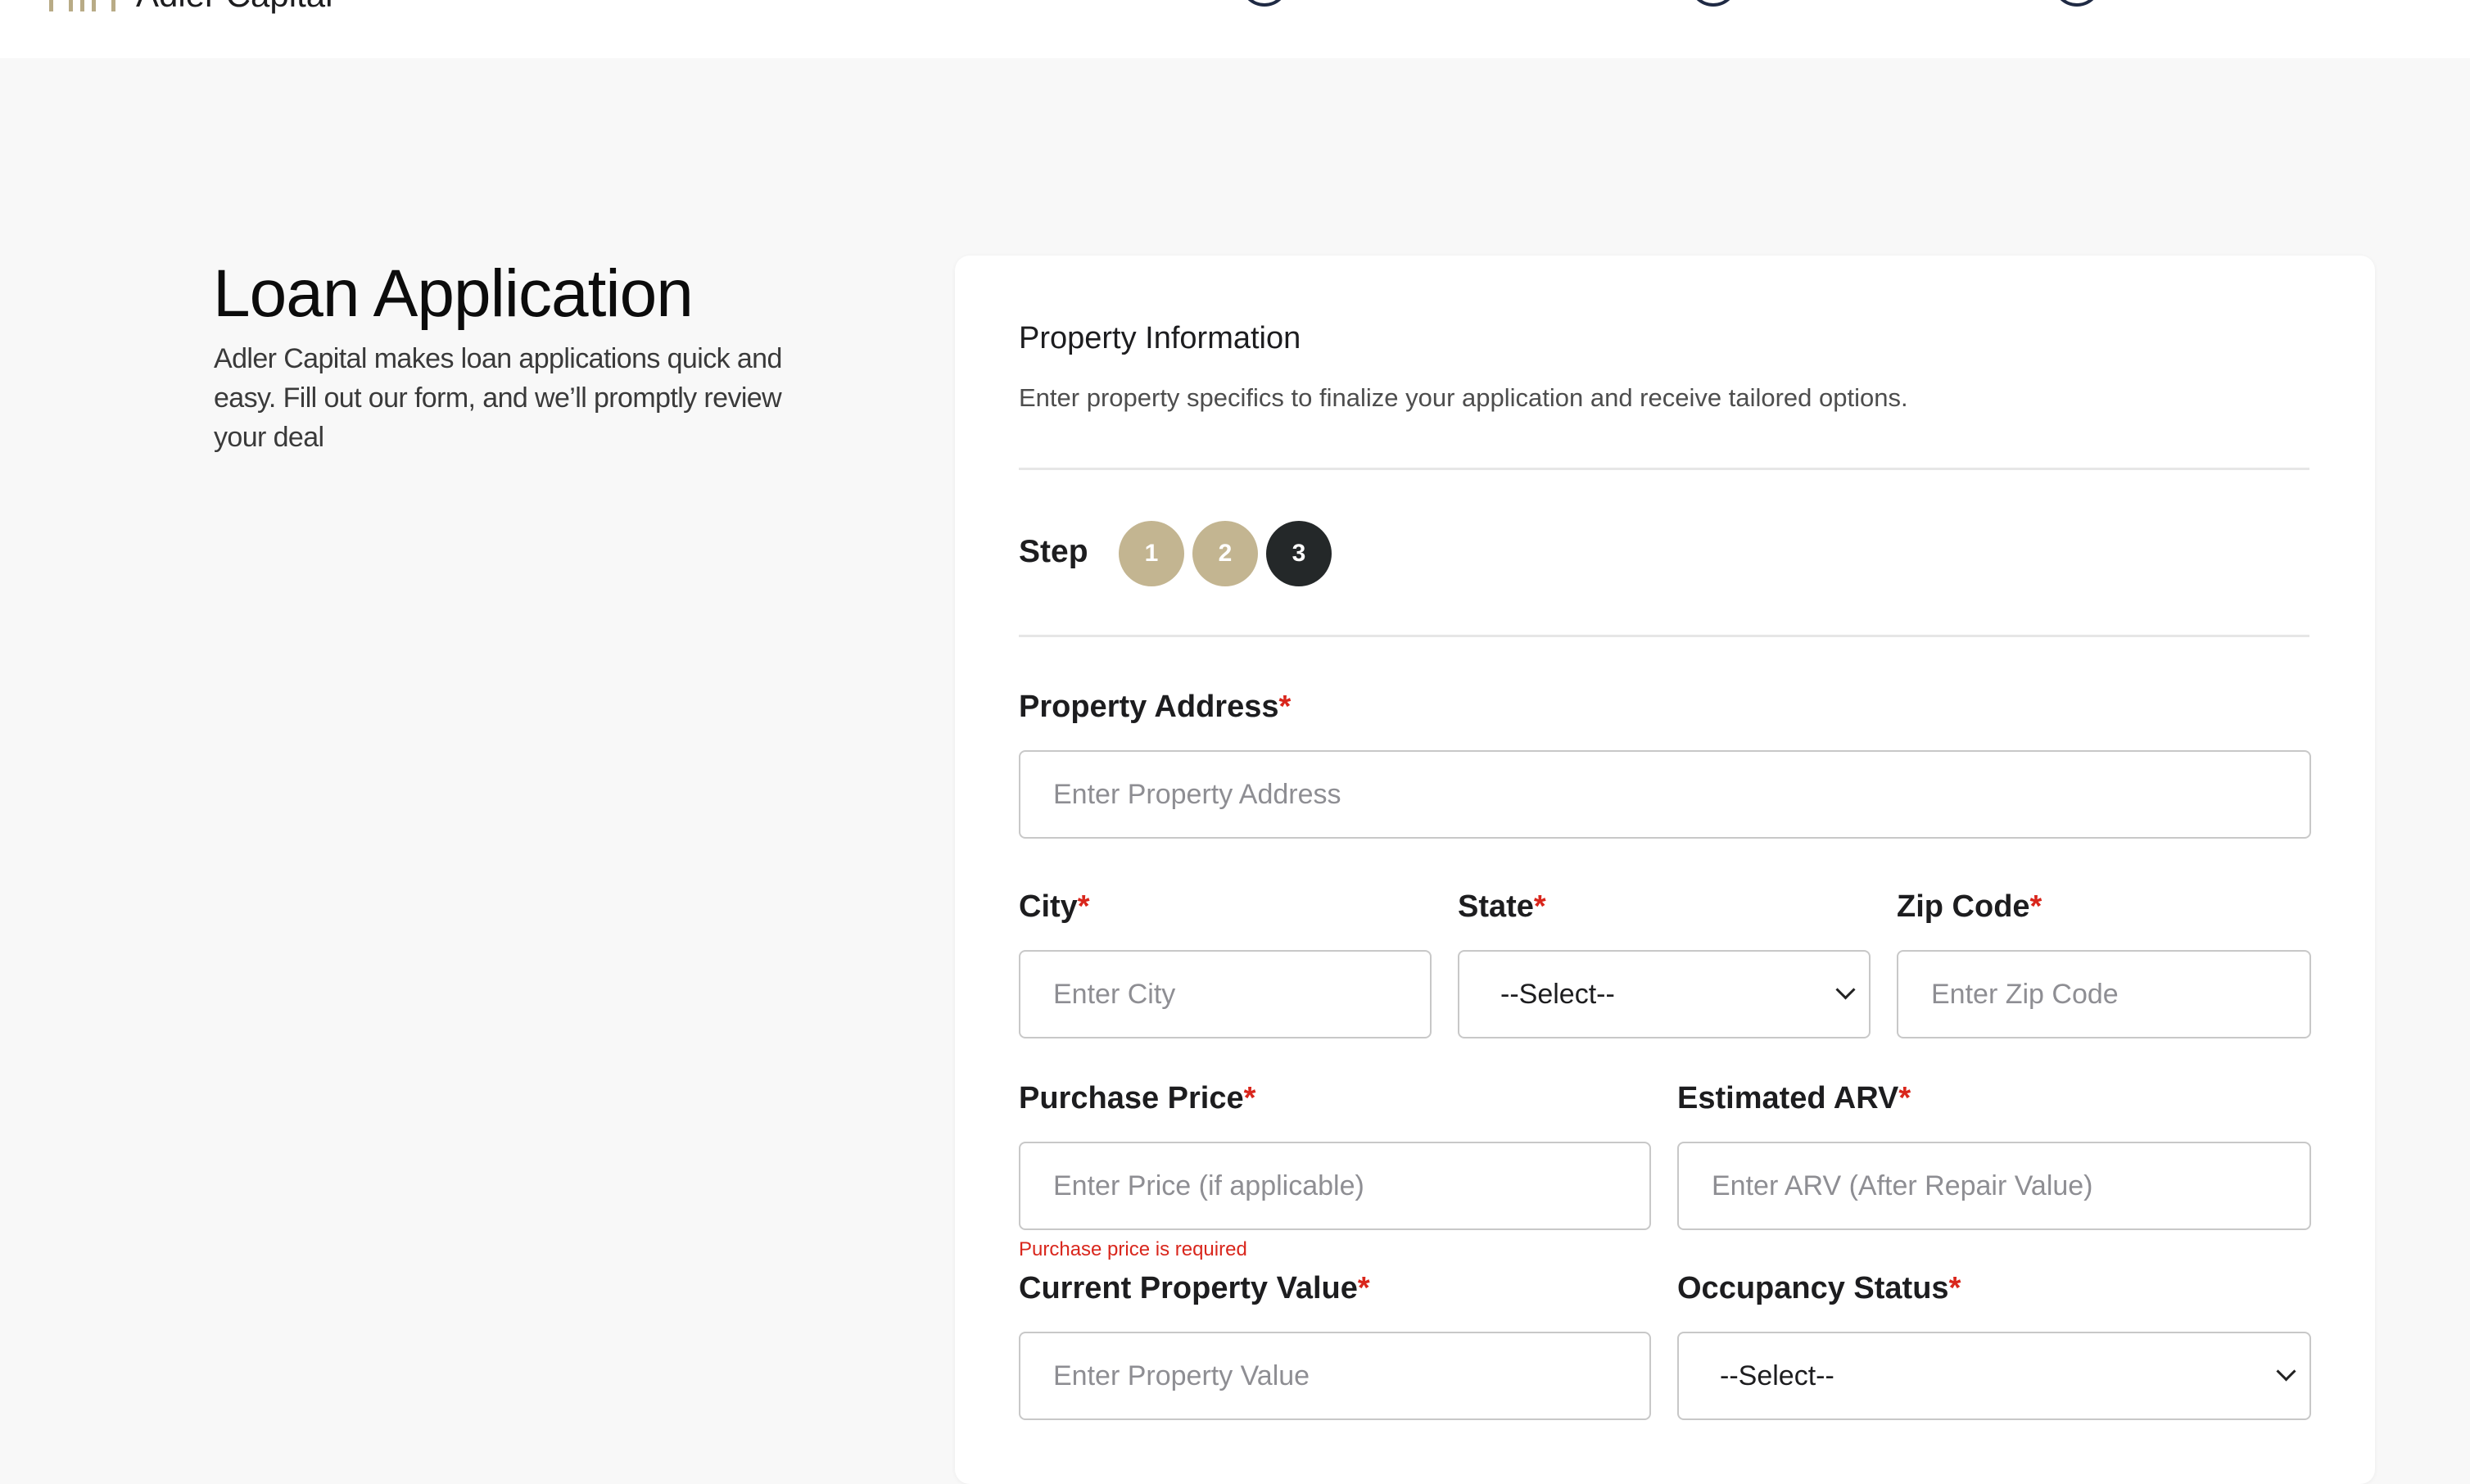 The width and height of the screenshot is (2470, 1484). I want to click on page-title: Loan Application, so click(454, 293).